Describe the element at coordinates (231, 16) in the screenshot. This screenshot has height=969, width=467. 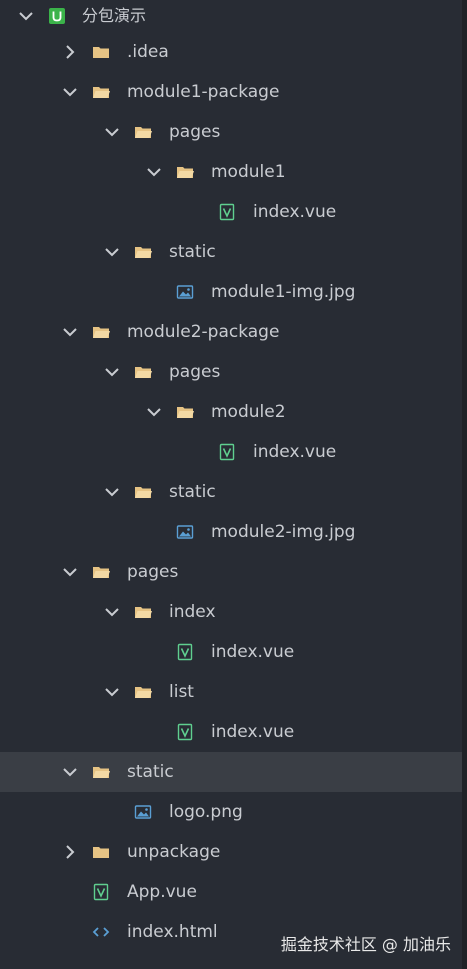
I see `project-root: 分包演示` at that location.